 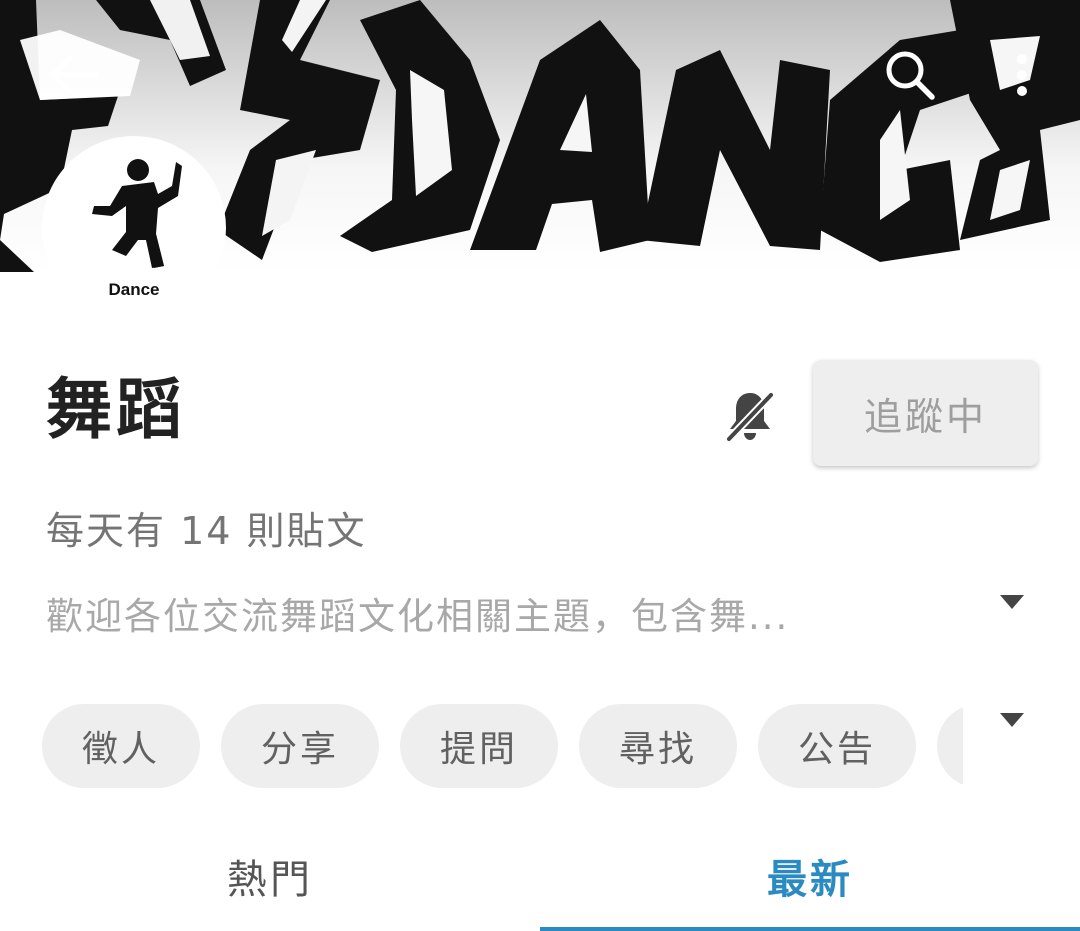 I want to click on tag-chip: 分享, so click(x=300, y=746).